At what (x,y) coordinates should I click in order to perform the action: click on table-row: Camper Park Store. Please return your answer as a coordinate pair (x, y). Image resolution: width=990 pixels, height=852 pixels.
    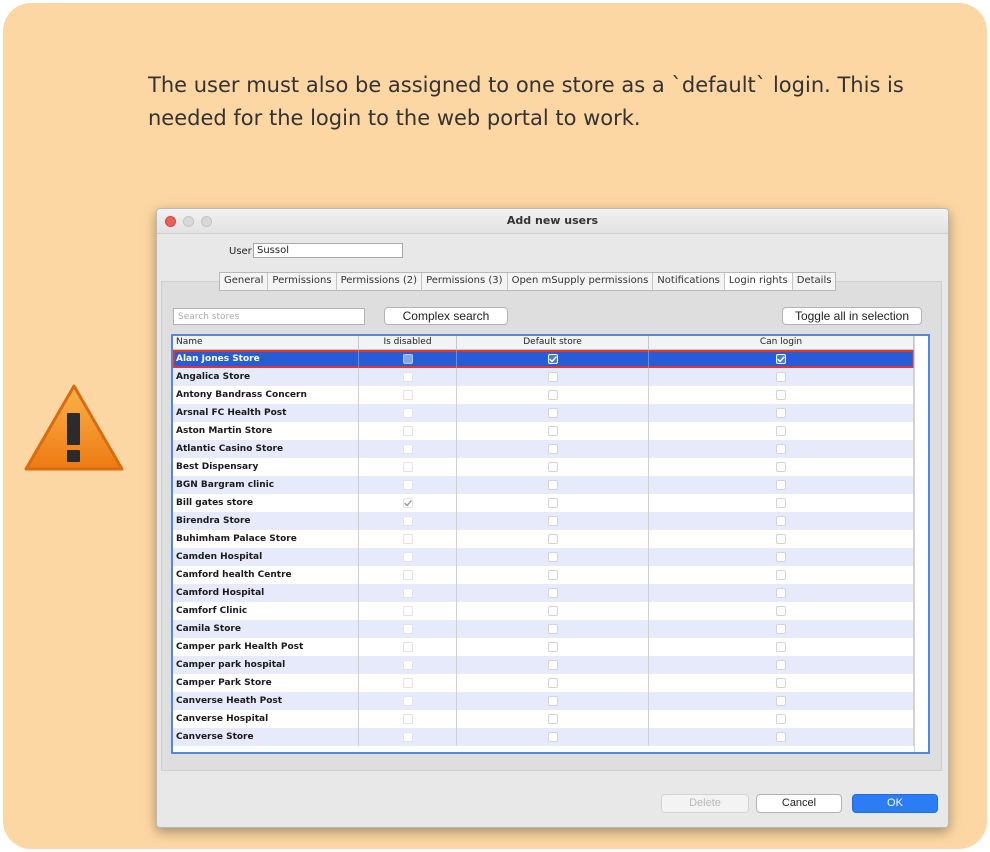
    Looking at the image, I should click on (543, 683).